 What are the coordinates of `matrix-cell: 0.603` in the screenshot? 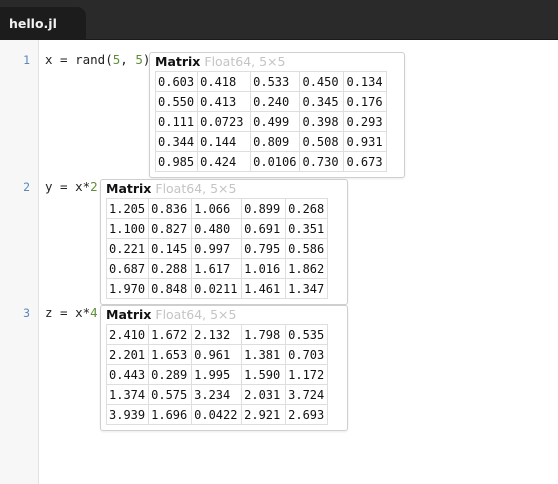 It's located at (176, 81).